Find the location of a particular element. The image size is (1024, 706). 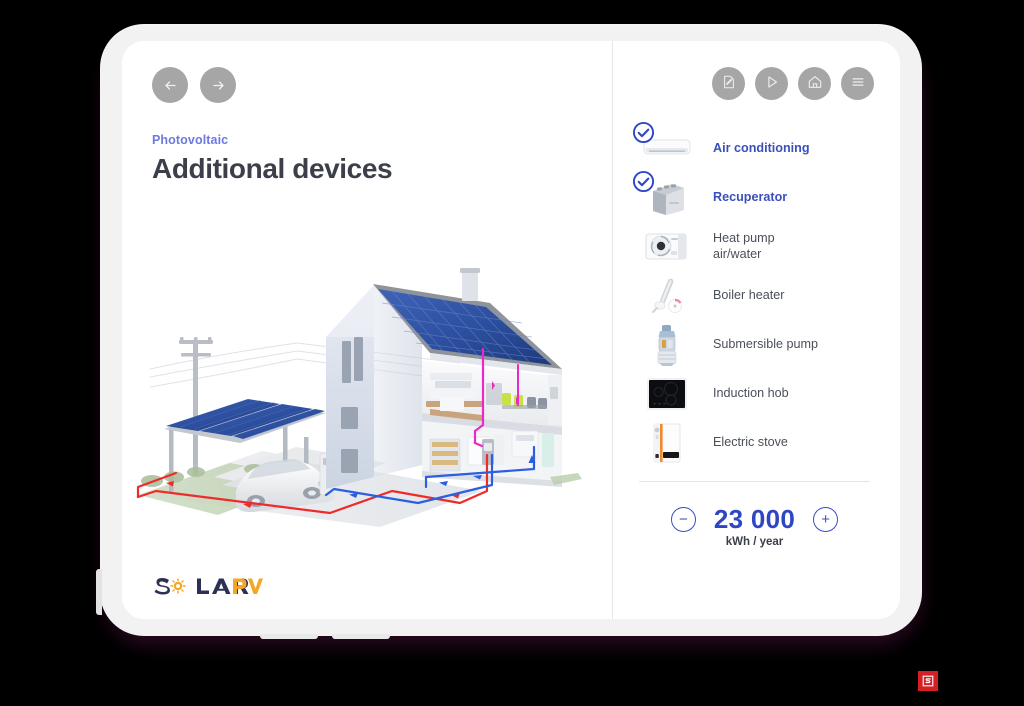

energy-unit: kWh / year is located at coordinates (754, 542).